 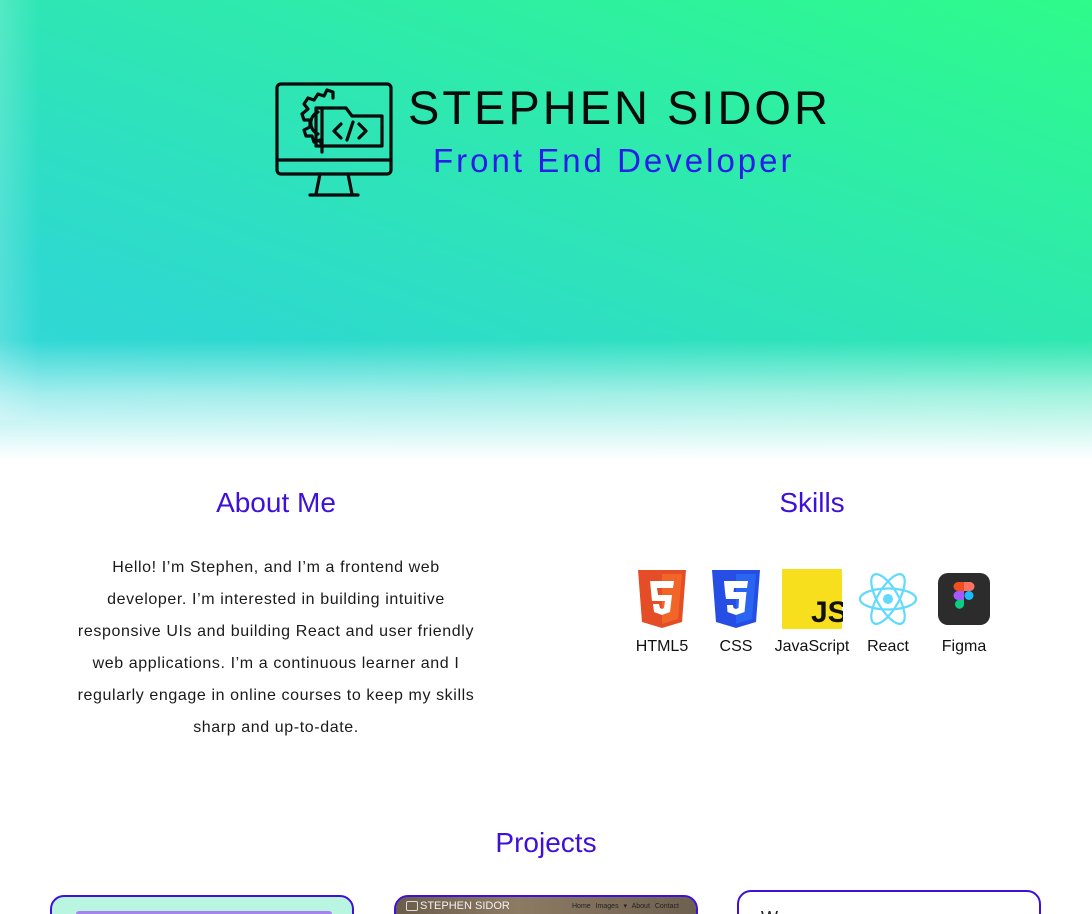 I want to click on about-section-title: About Me, so click(x=276, y=502).